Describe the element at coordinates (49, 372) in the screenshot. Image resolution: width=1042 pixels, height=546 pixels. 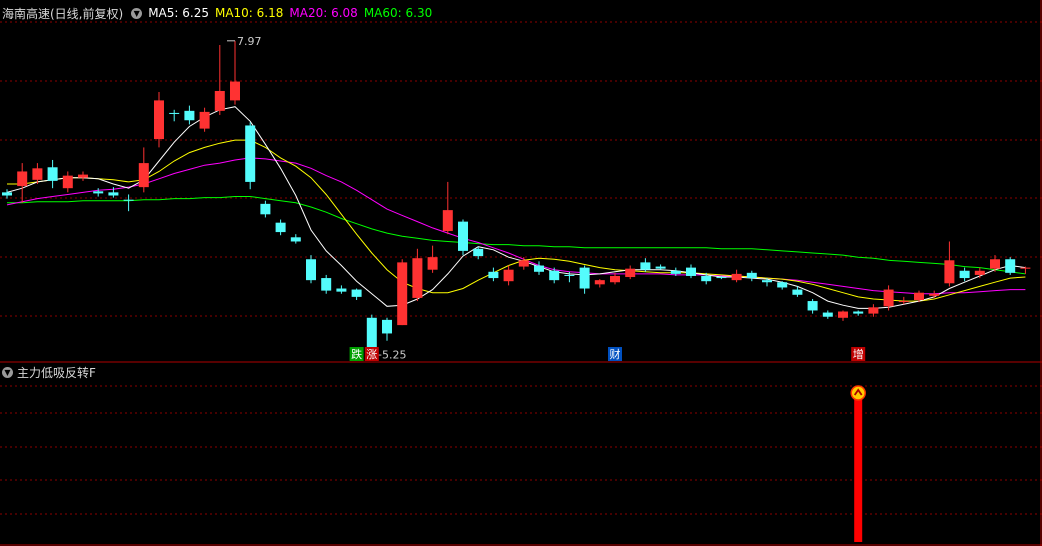
I see `sub-chart-header: ▼ 主力低吸反转F` at that location.